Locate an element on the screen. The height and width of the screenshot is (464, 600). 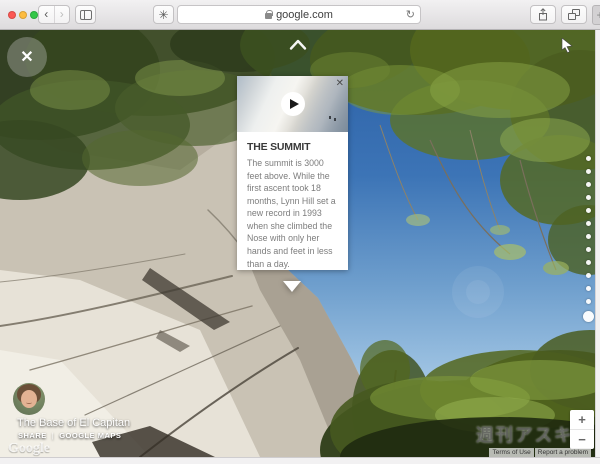
sidebar-button is located at coordinates (85, 14).